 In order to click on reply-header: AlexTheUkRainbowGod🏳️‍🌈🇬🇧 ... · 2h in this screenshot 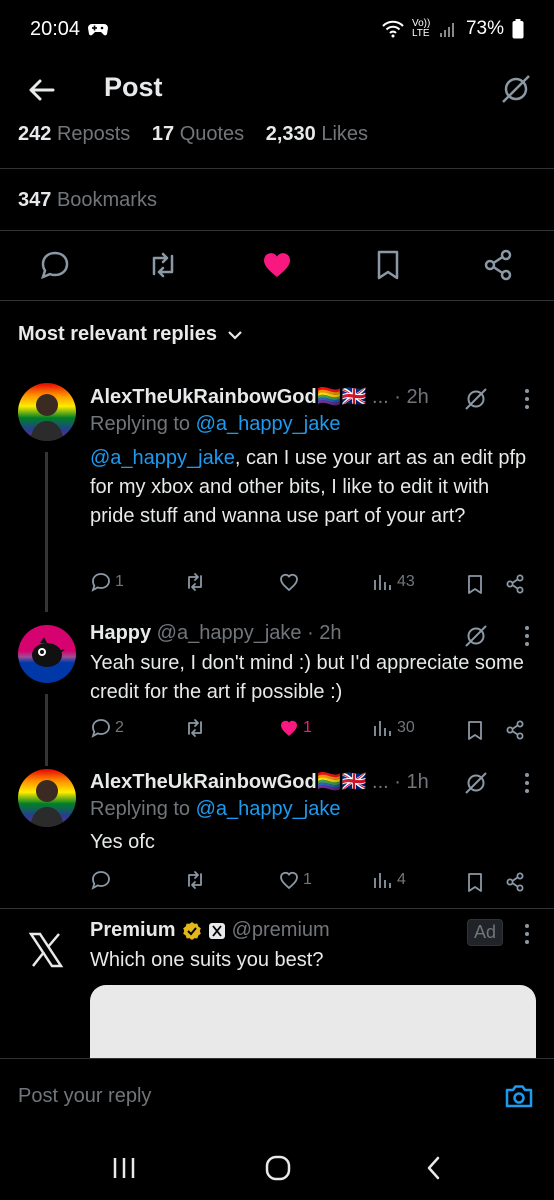, I will do `click(259, 396)`.